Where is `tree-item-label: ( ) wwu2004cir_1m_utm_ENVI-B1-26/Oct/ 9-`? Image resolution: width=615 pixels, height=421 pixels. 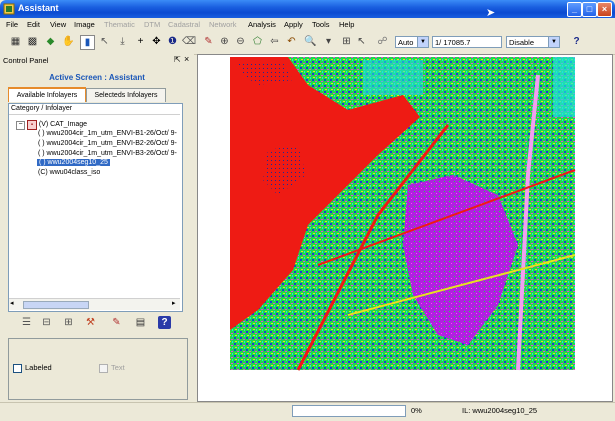
tree-item-label: ( ) wwu2004cir_1m_utm_ENVI-B1-26/Oct/ 9- is located at coordinates (107, 133).